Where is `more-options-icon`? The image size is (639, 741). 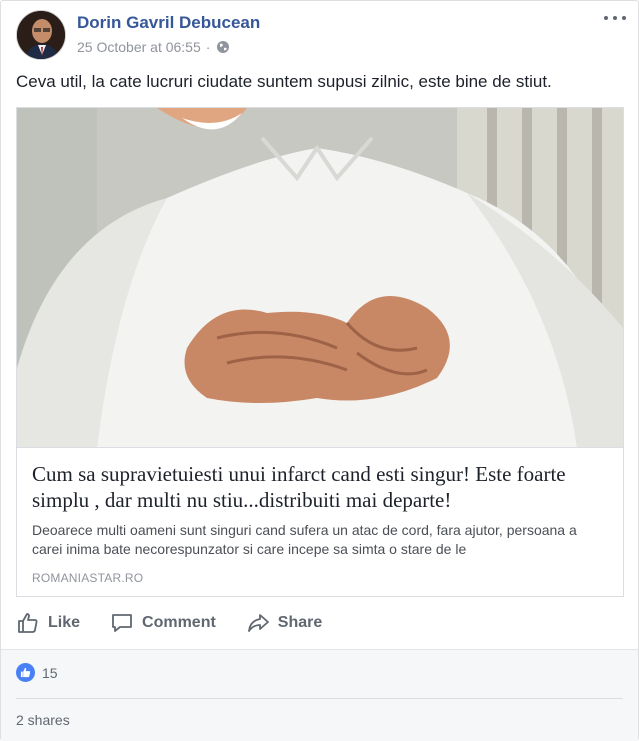 more-options-icon is located at coordinates (615, 18).